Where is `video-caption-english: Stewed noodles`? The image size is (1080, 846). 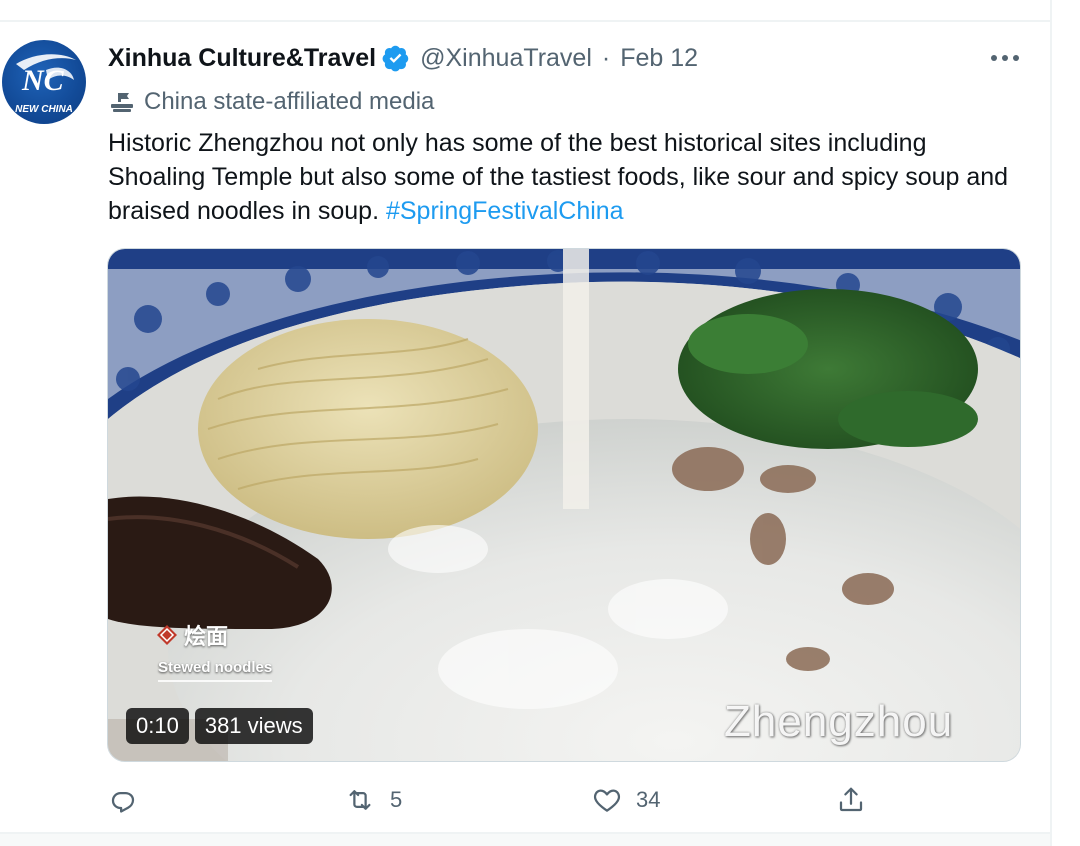 video-caption-english: Stewed noodles is located at coordinates (215, 670).